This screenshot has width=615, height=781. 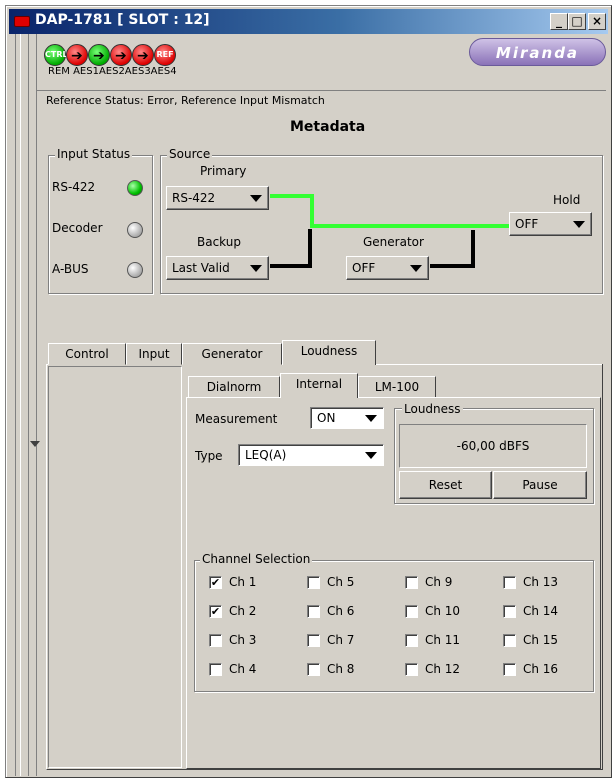 I want to click on side-list, so click(x=115, y=567).